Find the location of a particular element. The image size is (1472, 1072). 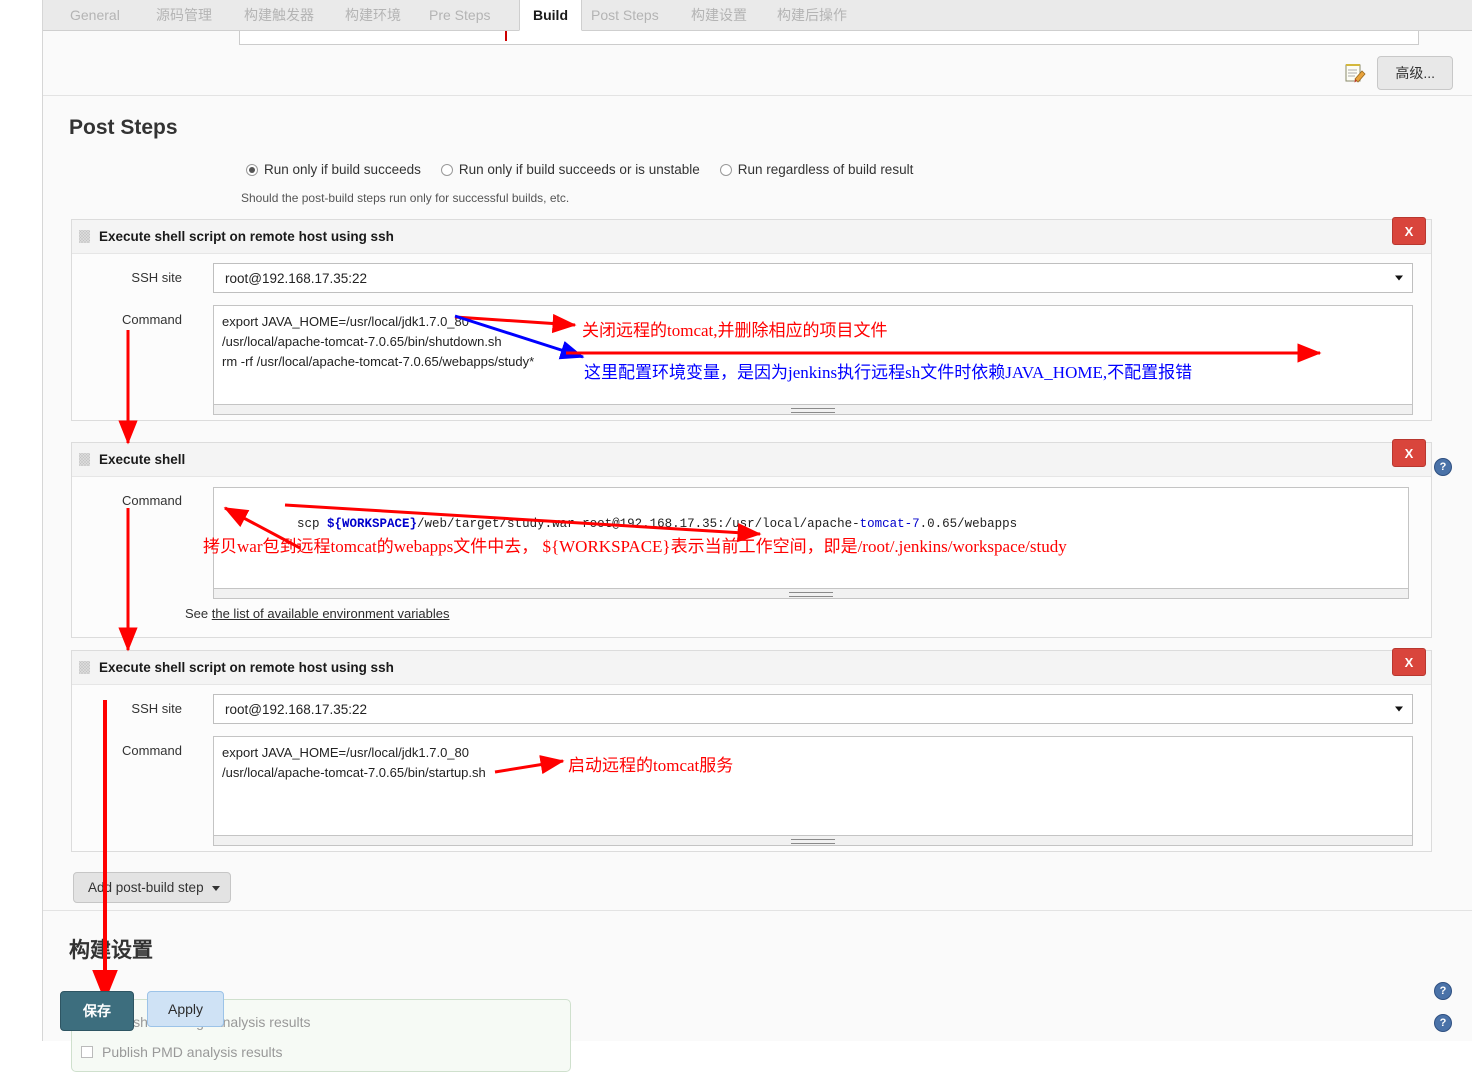

delete-step-1-button: X is located at coordinates (1409, 231).